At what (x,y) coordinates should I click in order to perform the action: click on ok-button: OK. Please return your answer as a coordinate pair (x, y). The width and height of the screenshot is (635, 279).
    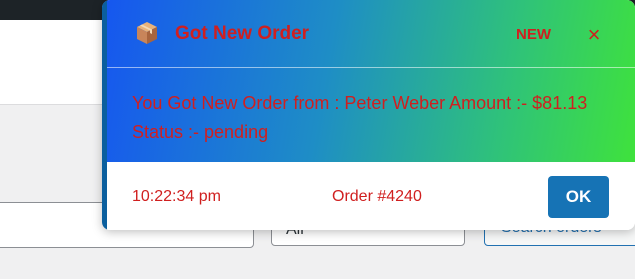
    Looking at the image, I should click on (578, 197).